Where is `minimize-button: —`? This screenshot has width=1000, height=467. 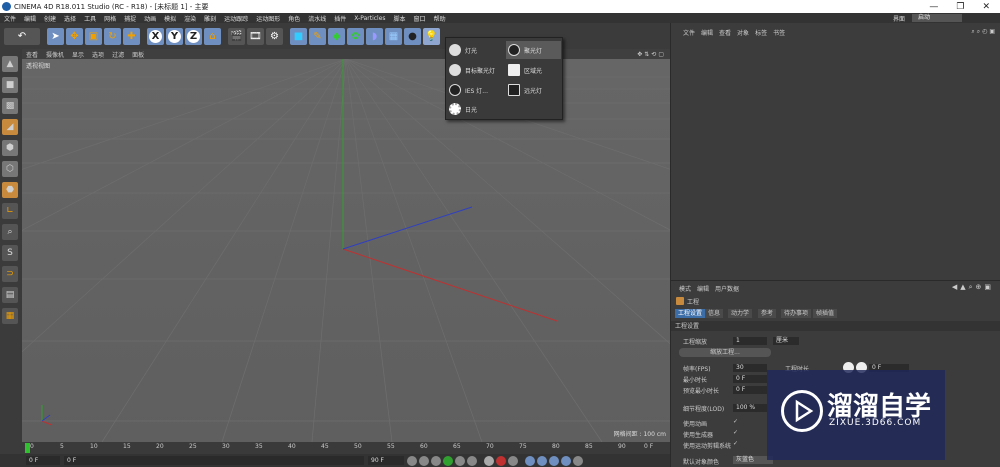 minimize-button: — is located at coordinates (933, 7).